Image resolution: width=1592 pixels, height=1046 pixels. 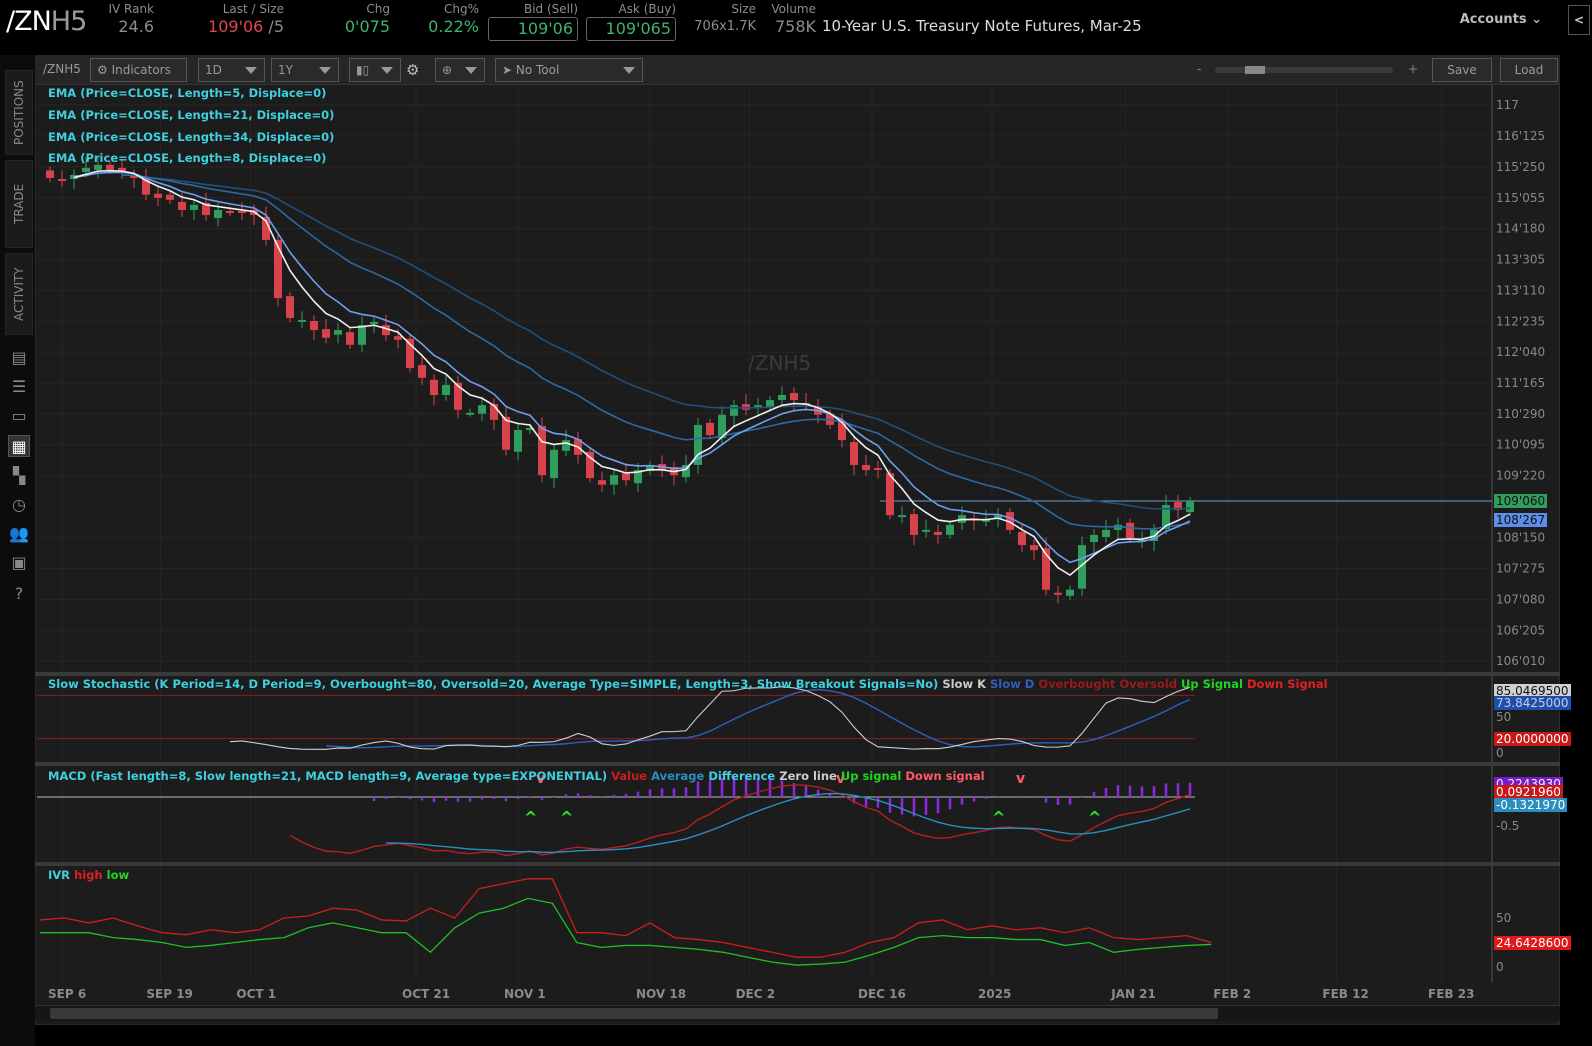 I want to click on ema8-label: EMA (Price=CLOSE, Length=8, Displace=0), so click(x=187, y=158).